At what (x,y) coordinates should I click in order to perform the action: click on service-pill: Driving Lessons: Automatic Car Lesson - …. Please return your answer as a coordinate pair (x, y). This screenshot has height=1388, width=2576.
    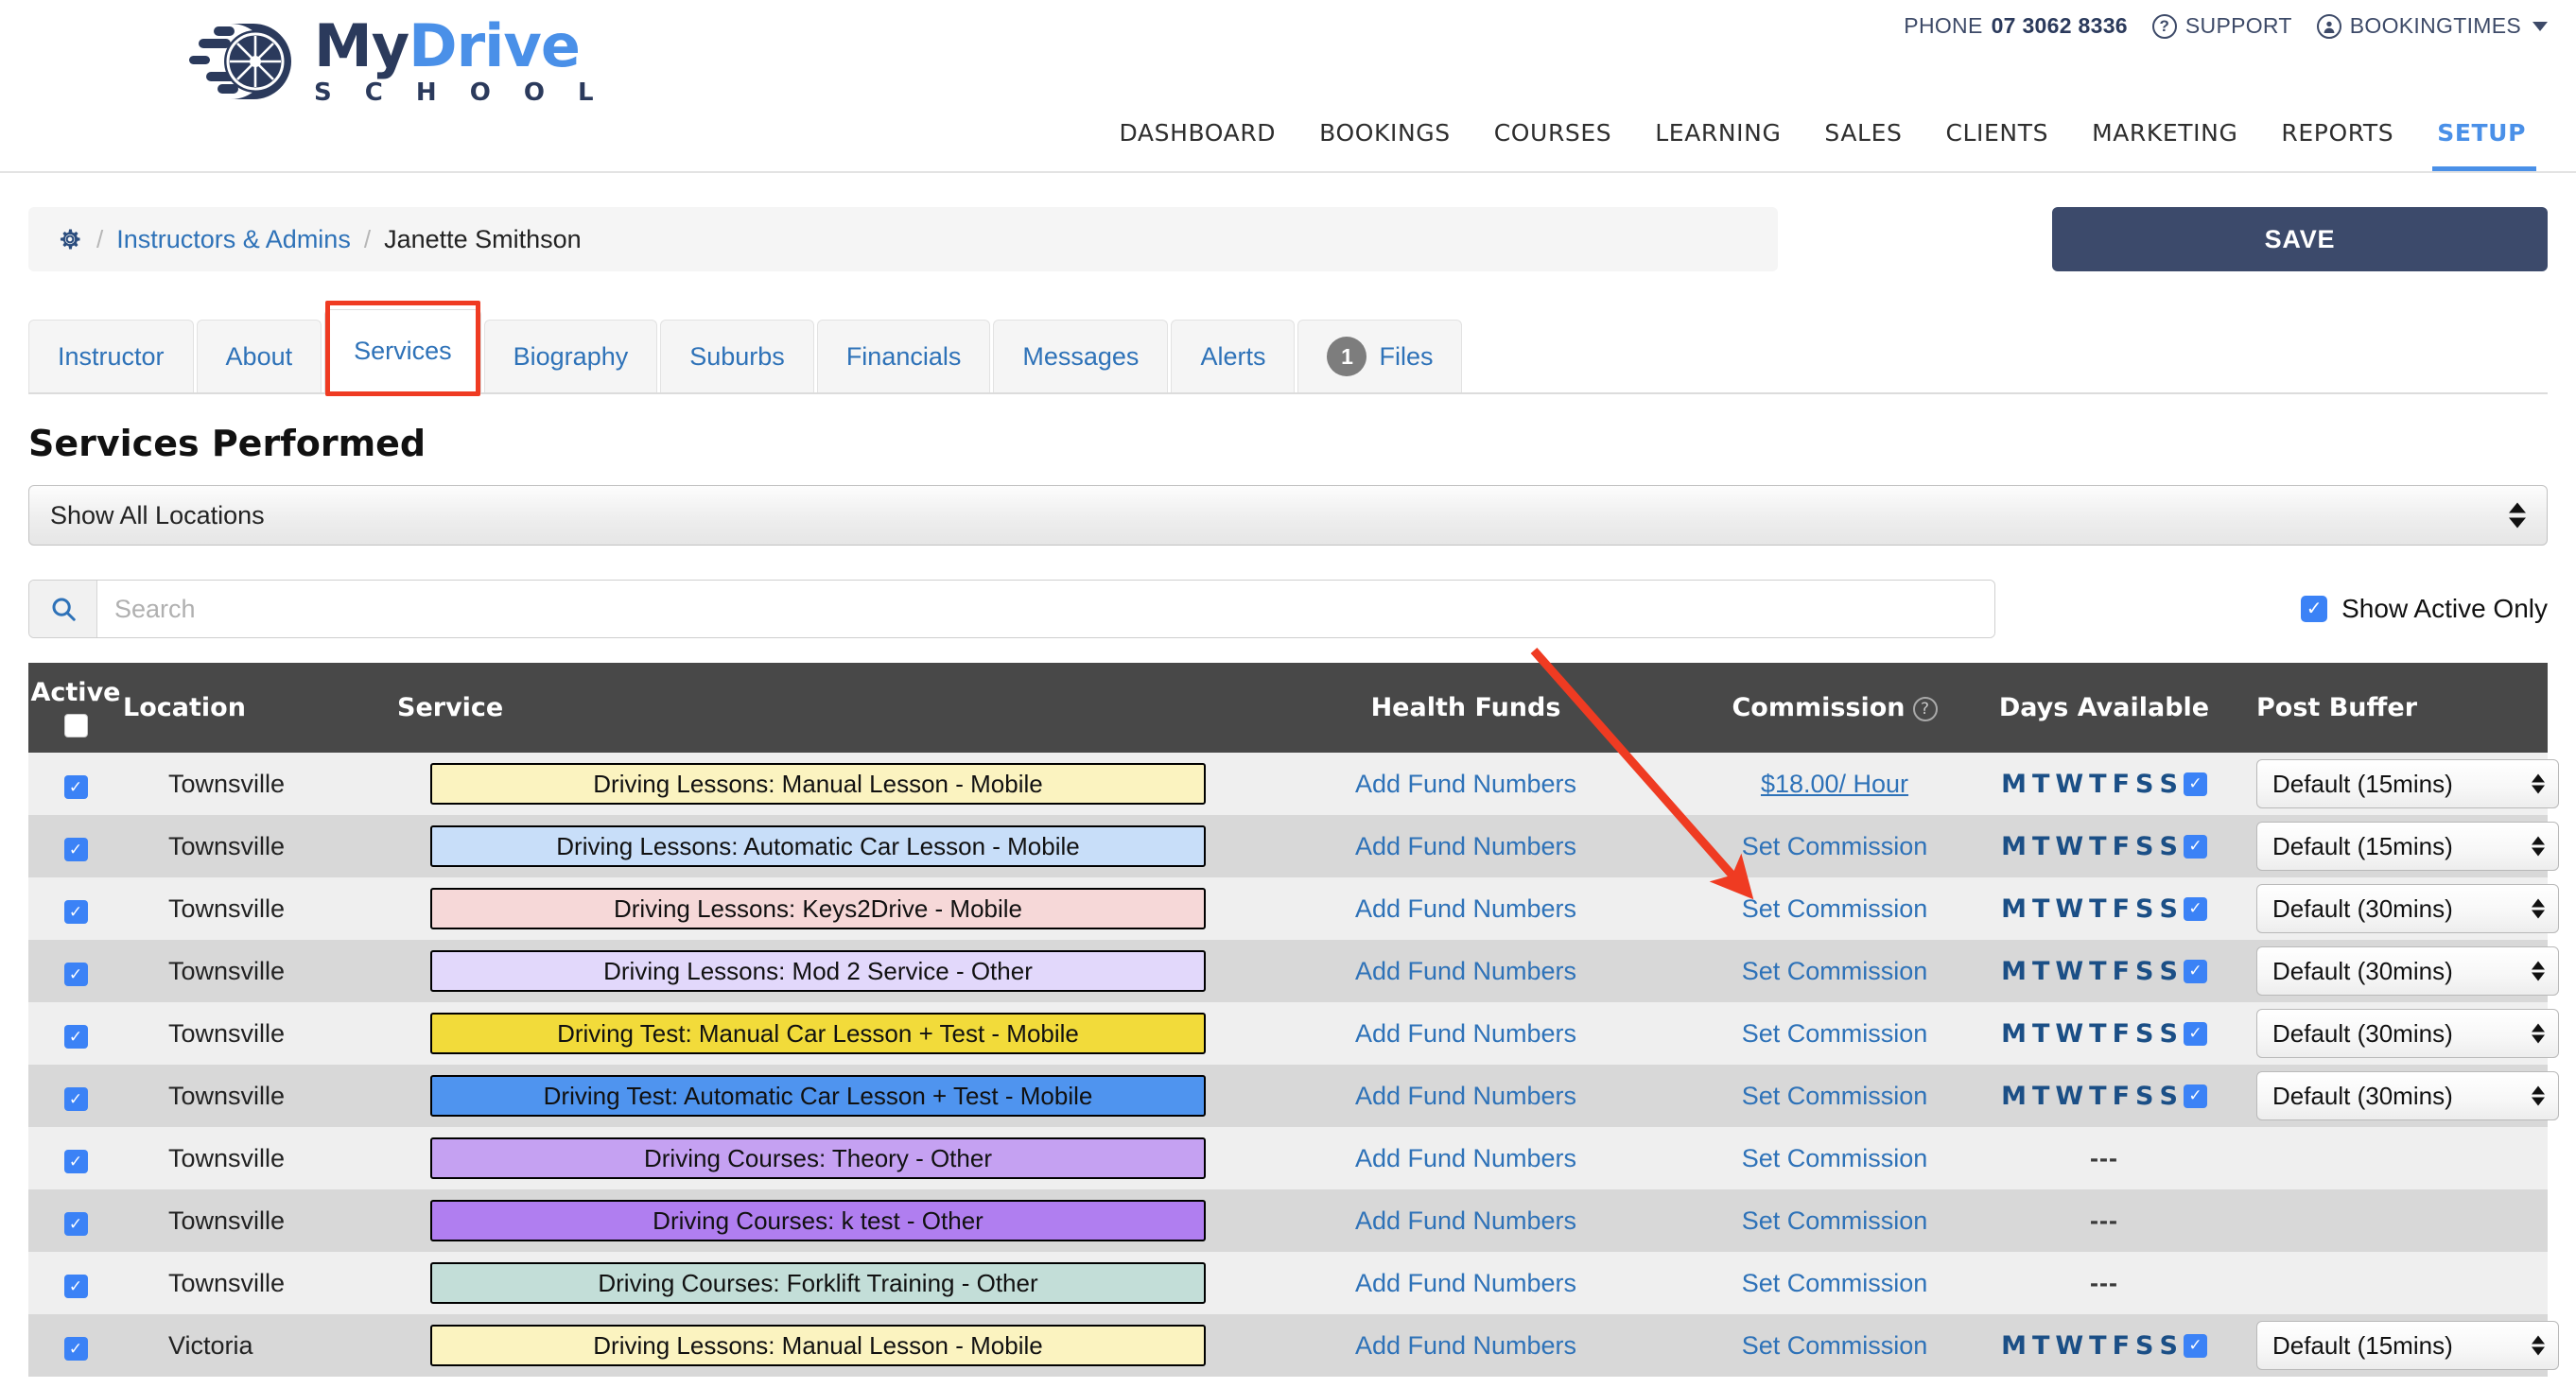
    Looking at the image, I should click on (818, 846).